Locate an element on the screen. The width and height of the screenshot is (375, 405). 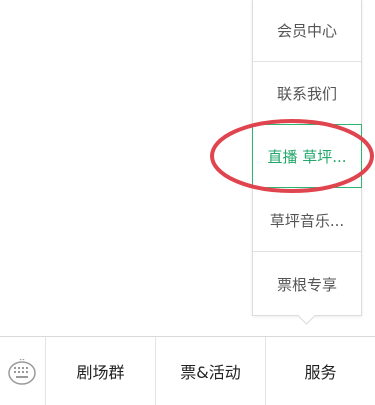
tab-service: 服务 is located at coordinates (320, 371).